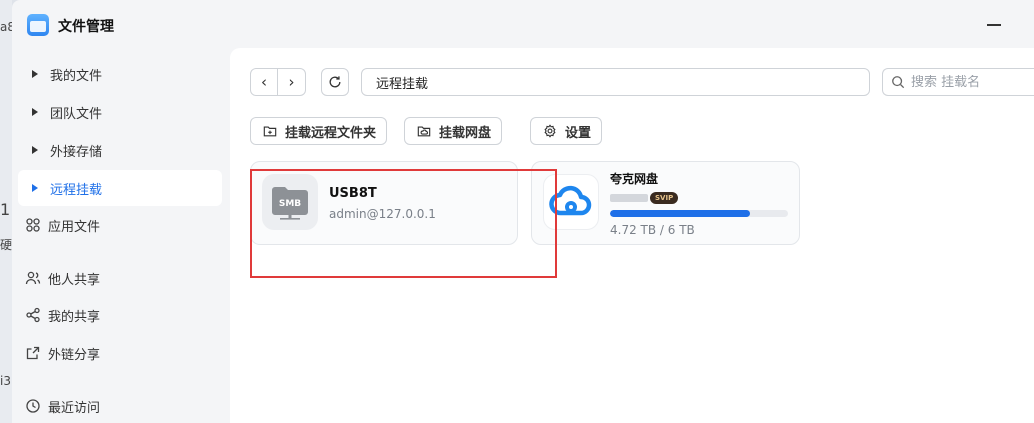 This screenshot has width=1034, height=423. Describe the element at coordinates (33, 315) in the screenshot. I see `share-icon` at that location.